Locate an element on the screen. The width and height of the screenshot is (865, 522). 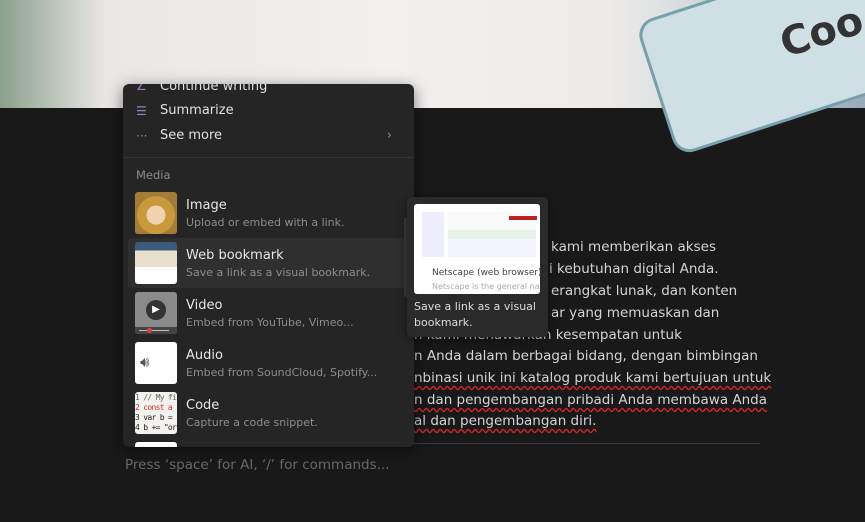
pen-icon: ∠ is located at coordinates (141, 88).